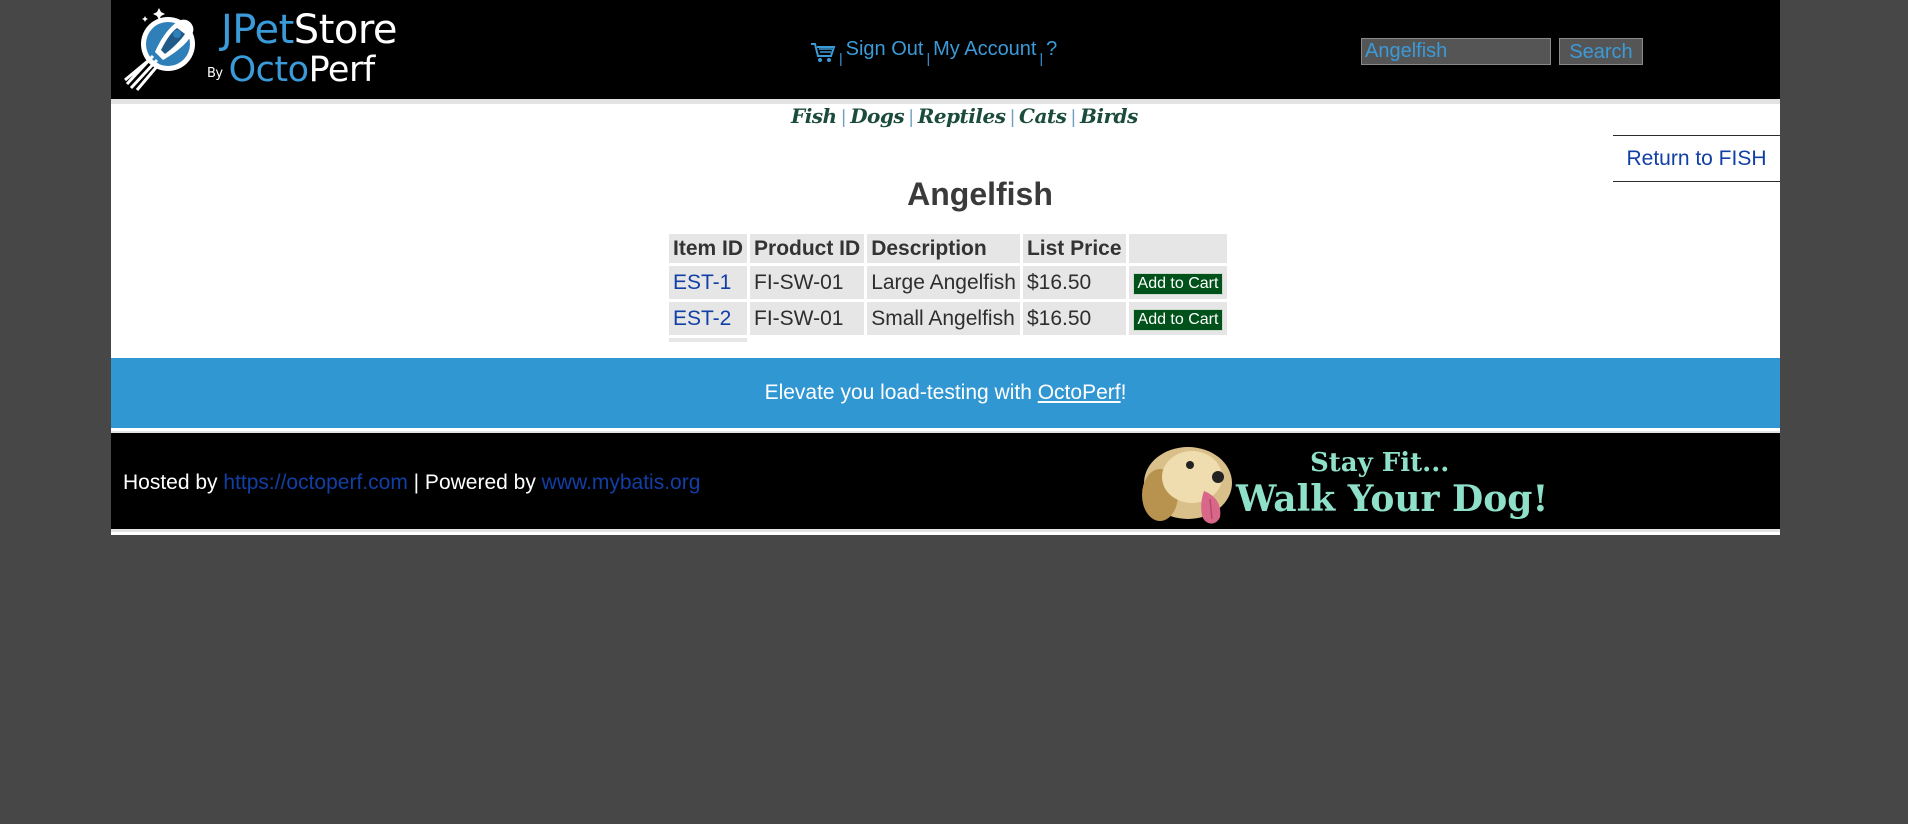  I want to click on column-header-list-price: List Price, so click(1074, 248).